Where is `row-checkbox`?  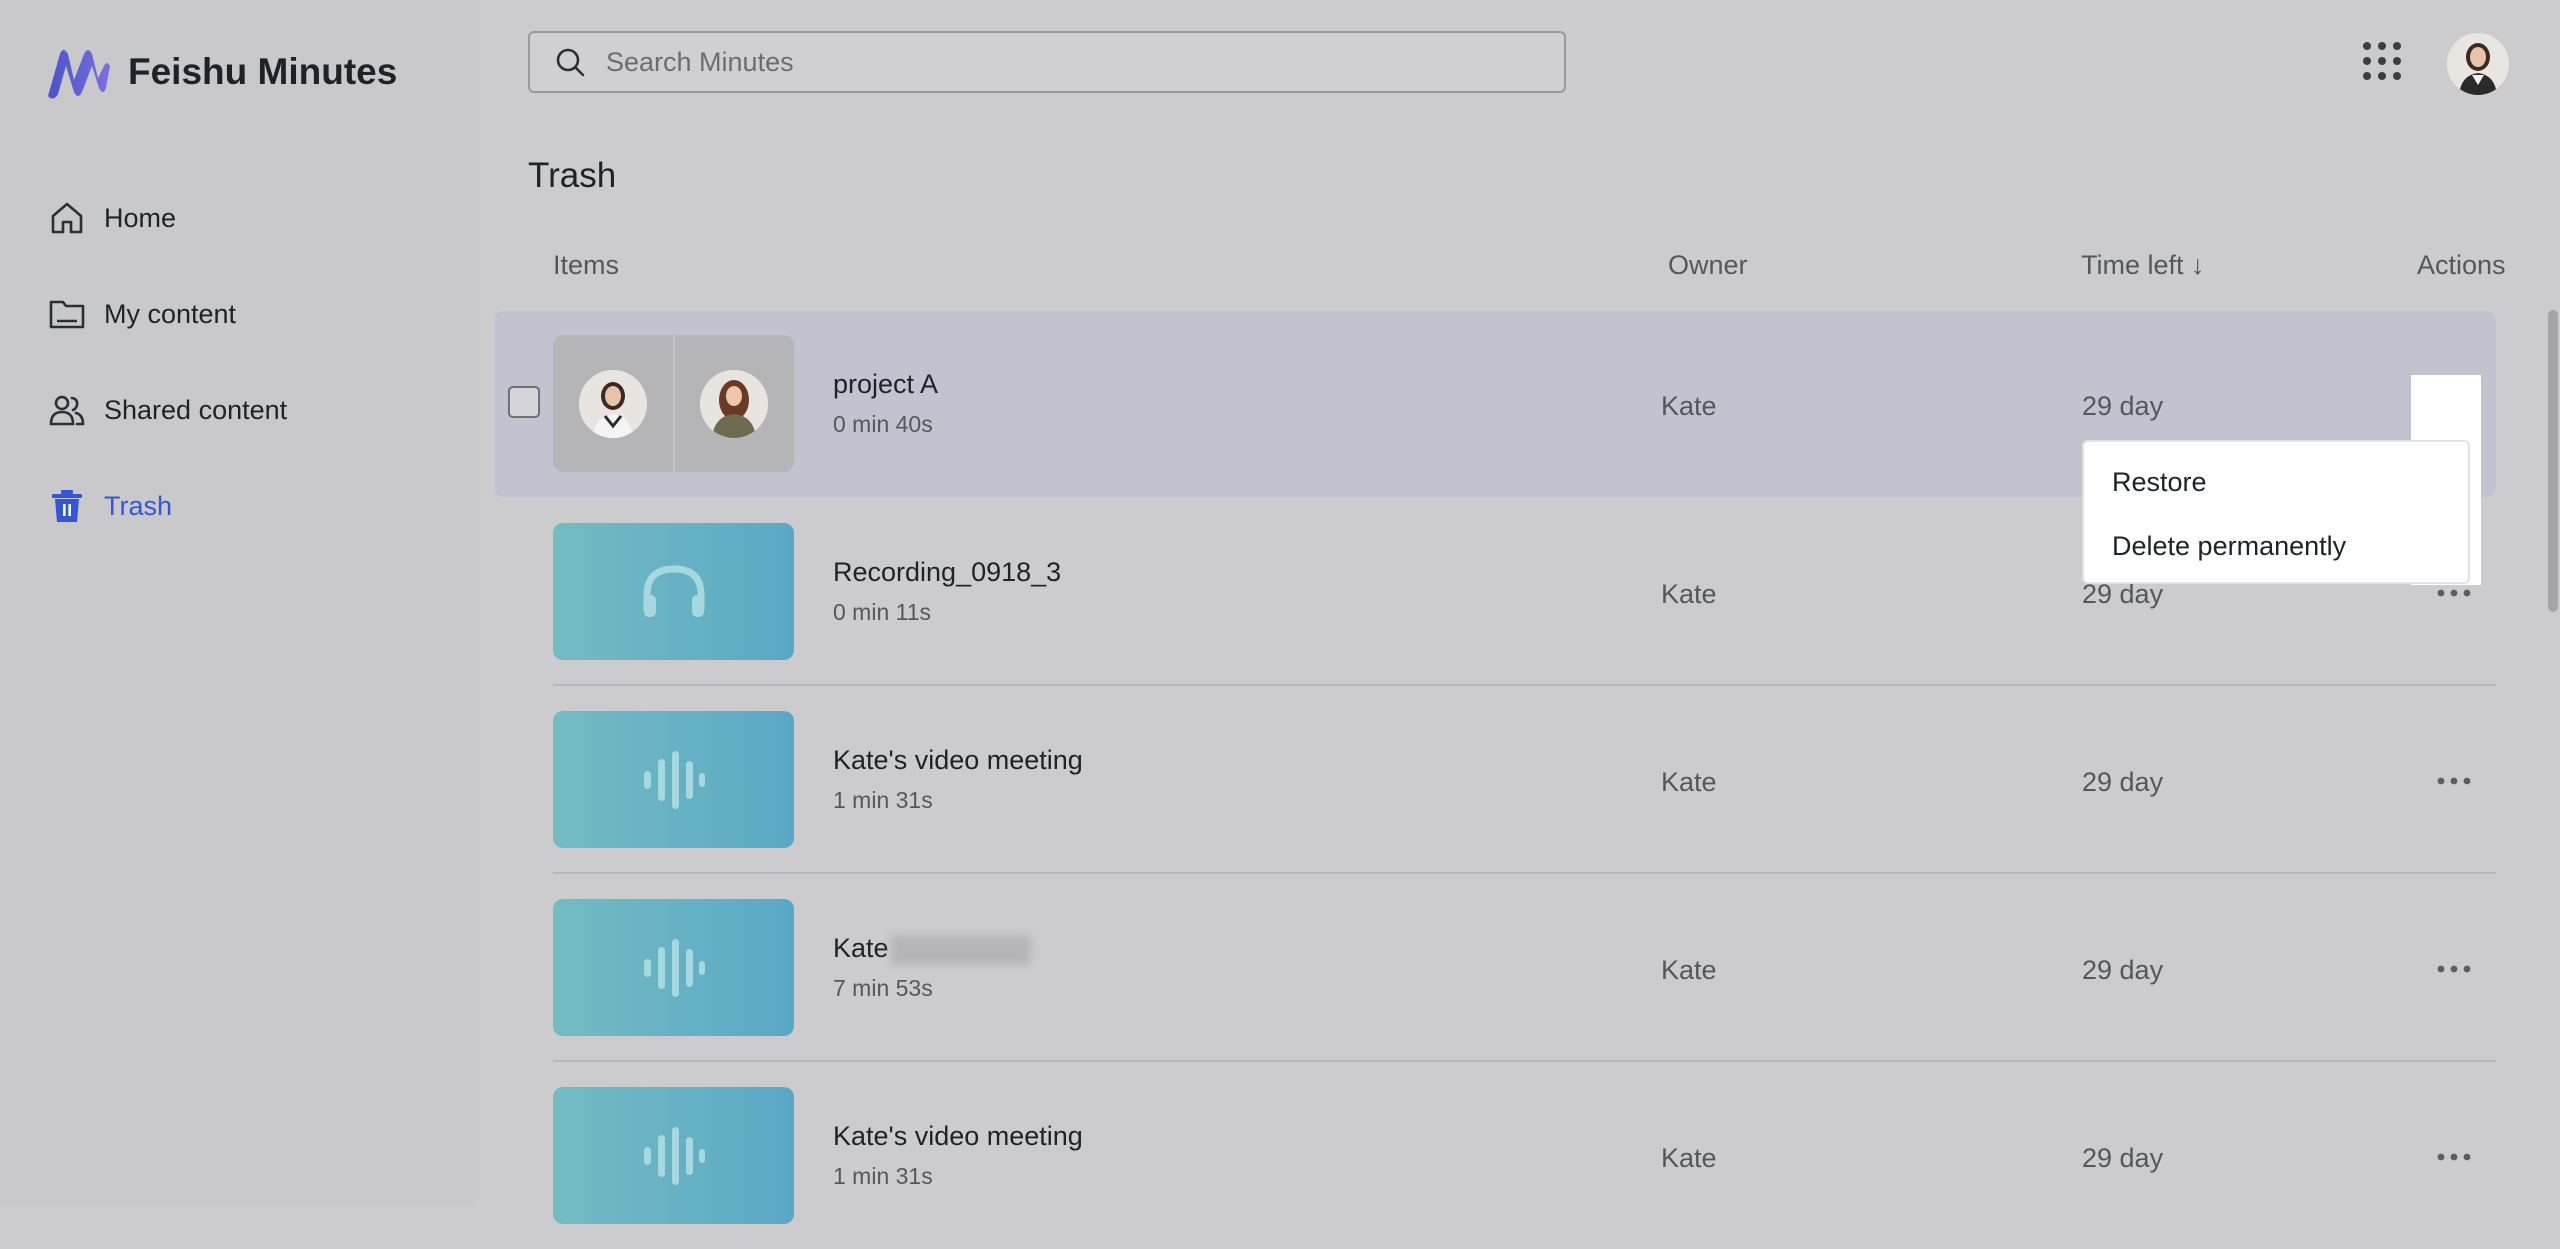 row-checkbox is located at coordinates (524, 402).